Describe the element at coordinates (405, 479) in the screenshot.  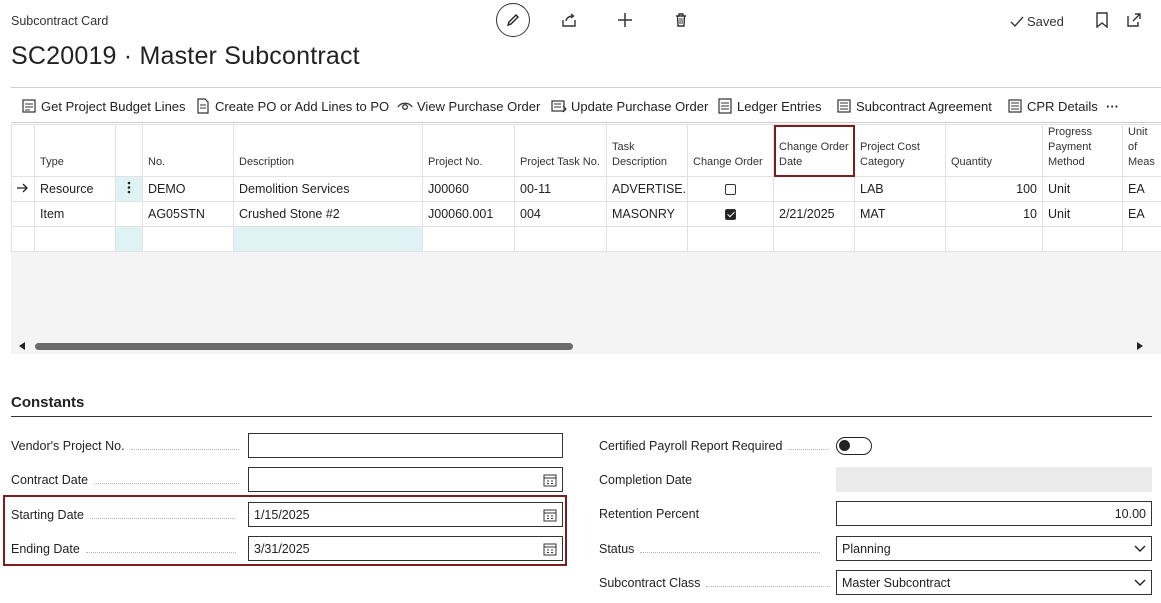
I see `contract-date-field` at that location.